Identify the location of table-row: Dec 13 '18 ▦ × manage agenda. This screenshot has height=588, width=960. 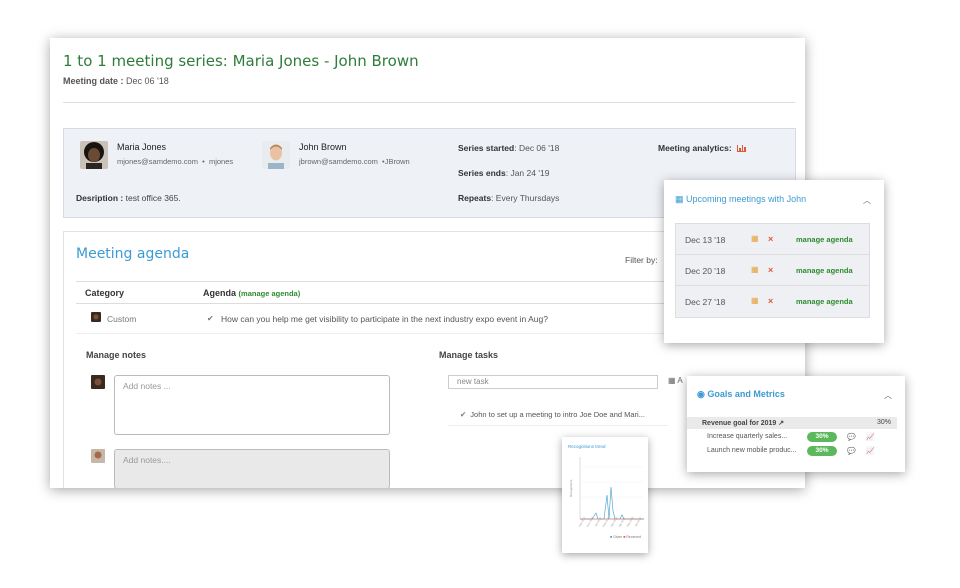
(772, 239).